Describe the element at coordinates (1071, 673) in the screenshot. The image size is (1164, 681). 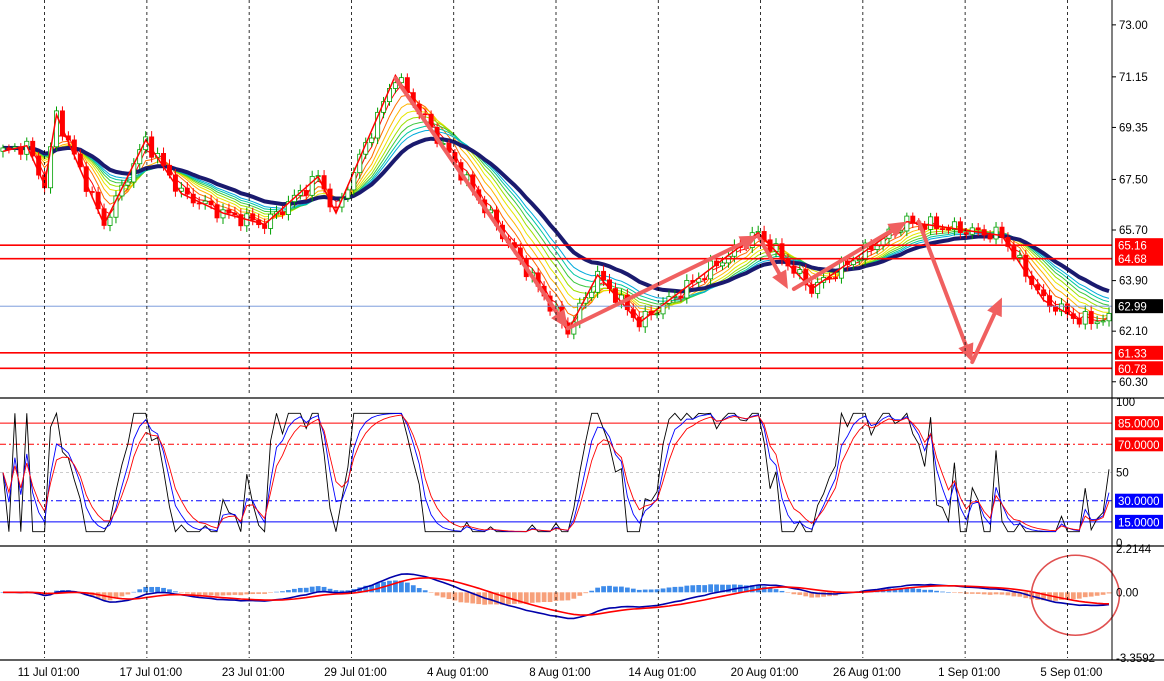
I see `x-tick-label: 5 Sep 01:00` at that location.